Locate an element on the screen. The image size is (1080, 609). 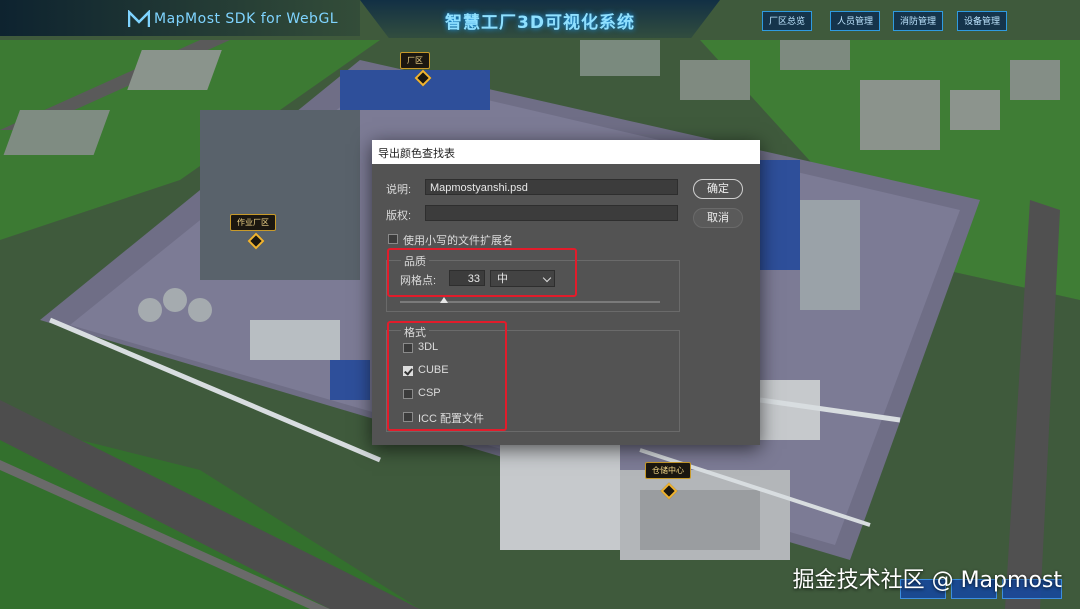
description-label: 说明: is located at coordinates (399, 190).